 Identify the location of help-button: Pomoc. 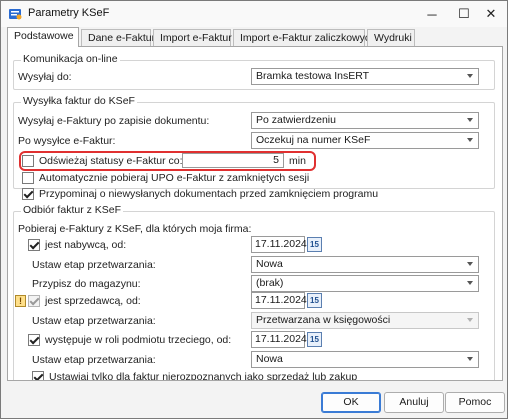
(475, 402).